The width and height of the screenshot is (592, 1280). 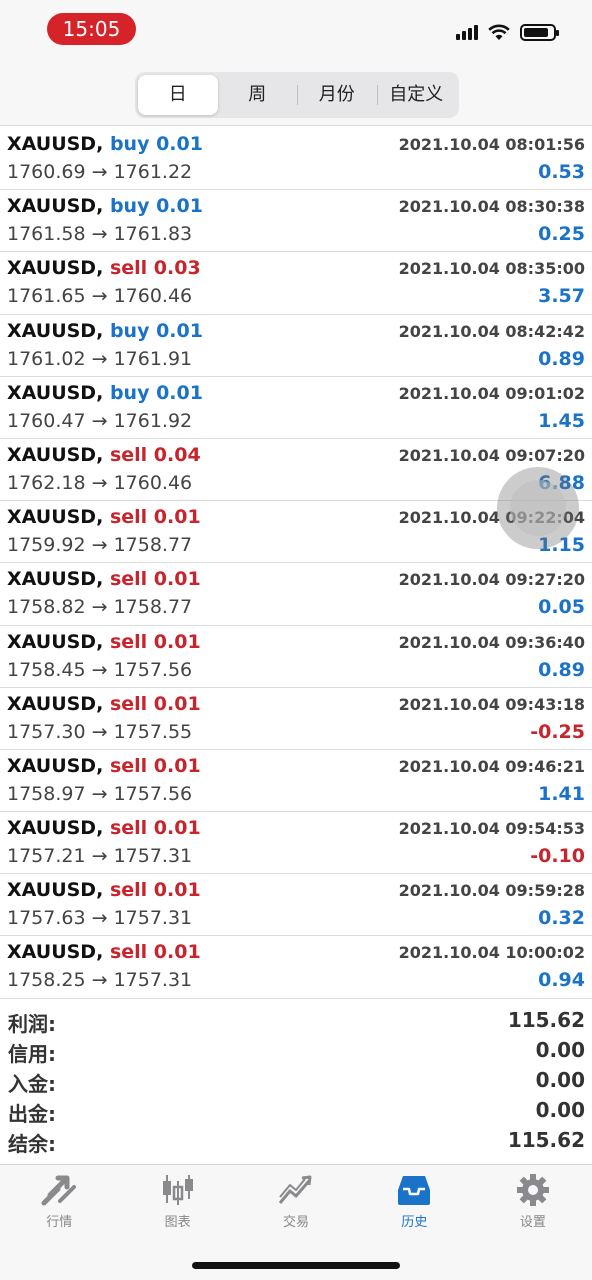 What do you see at coordinates (296, 1190) in the screenshot?
I see `trade-trend-icon` at bounding box center [296, 1190].